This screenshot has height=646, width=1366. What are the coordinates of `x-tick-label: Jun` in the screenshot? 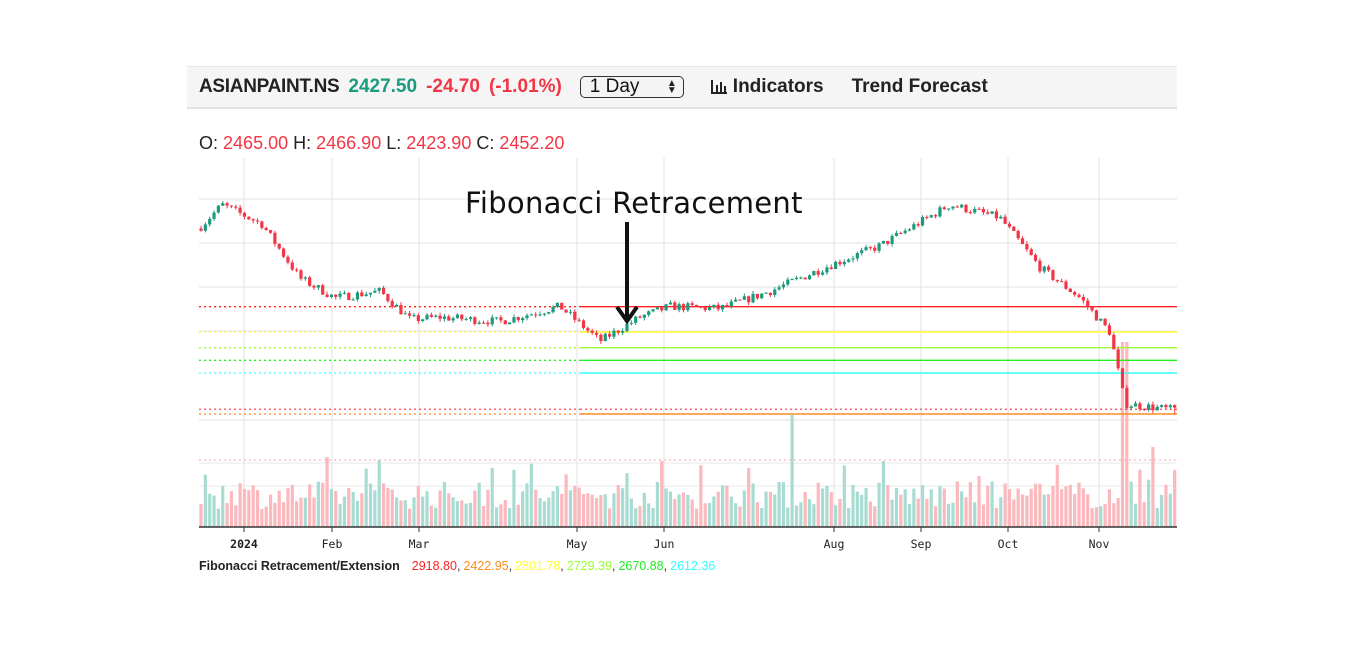 It's located at (664, 544).